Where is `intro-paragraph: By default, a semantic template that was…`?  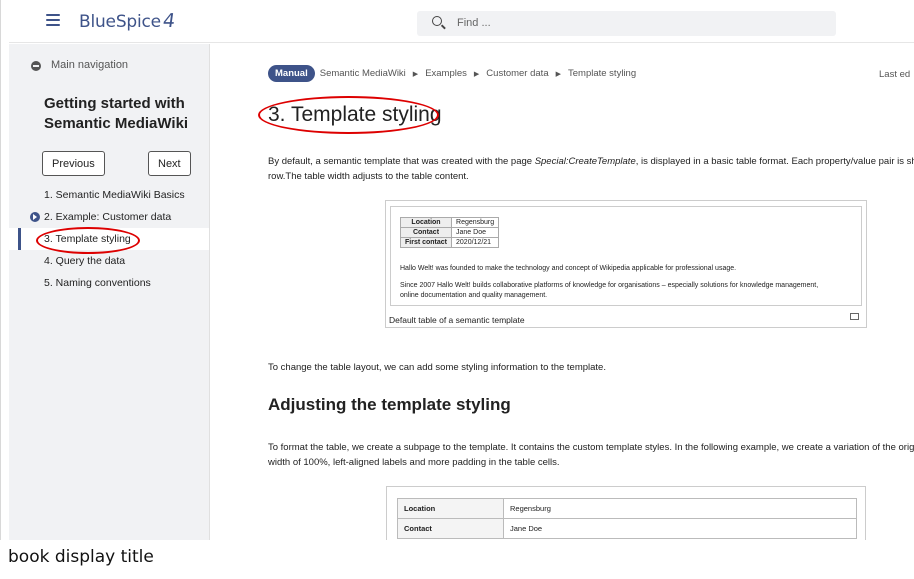 intro-paragraph: By default, a semantic template that was… is located at coordinates (591, 161).